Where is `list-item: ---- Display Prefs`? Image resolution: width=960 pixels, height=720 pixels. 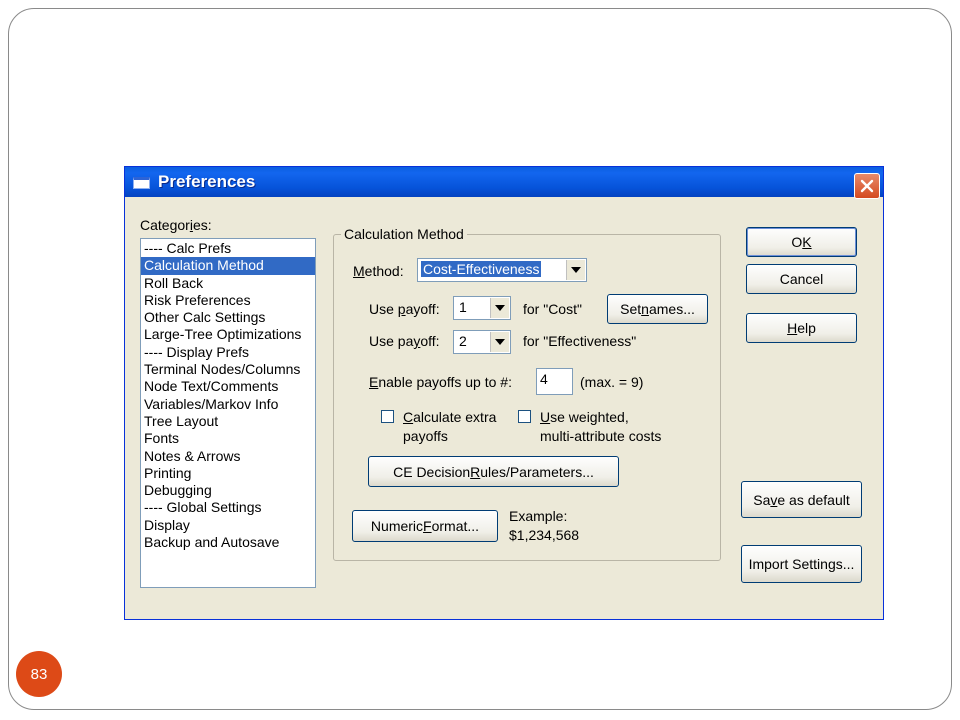 list-item: ---- Display Prefs is located at coordinates (228, 352).